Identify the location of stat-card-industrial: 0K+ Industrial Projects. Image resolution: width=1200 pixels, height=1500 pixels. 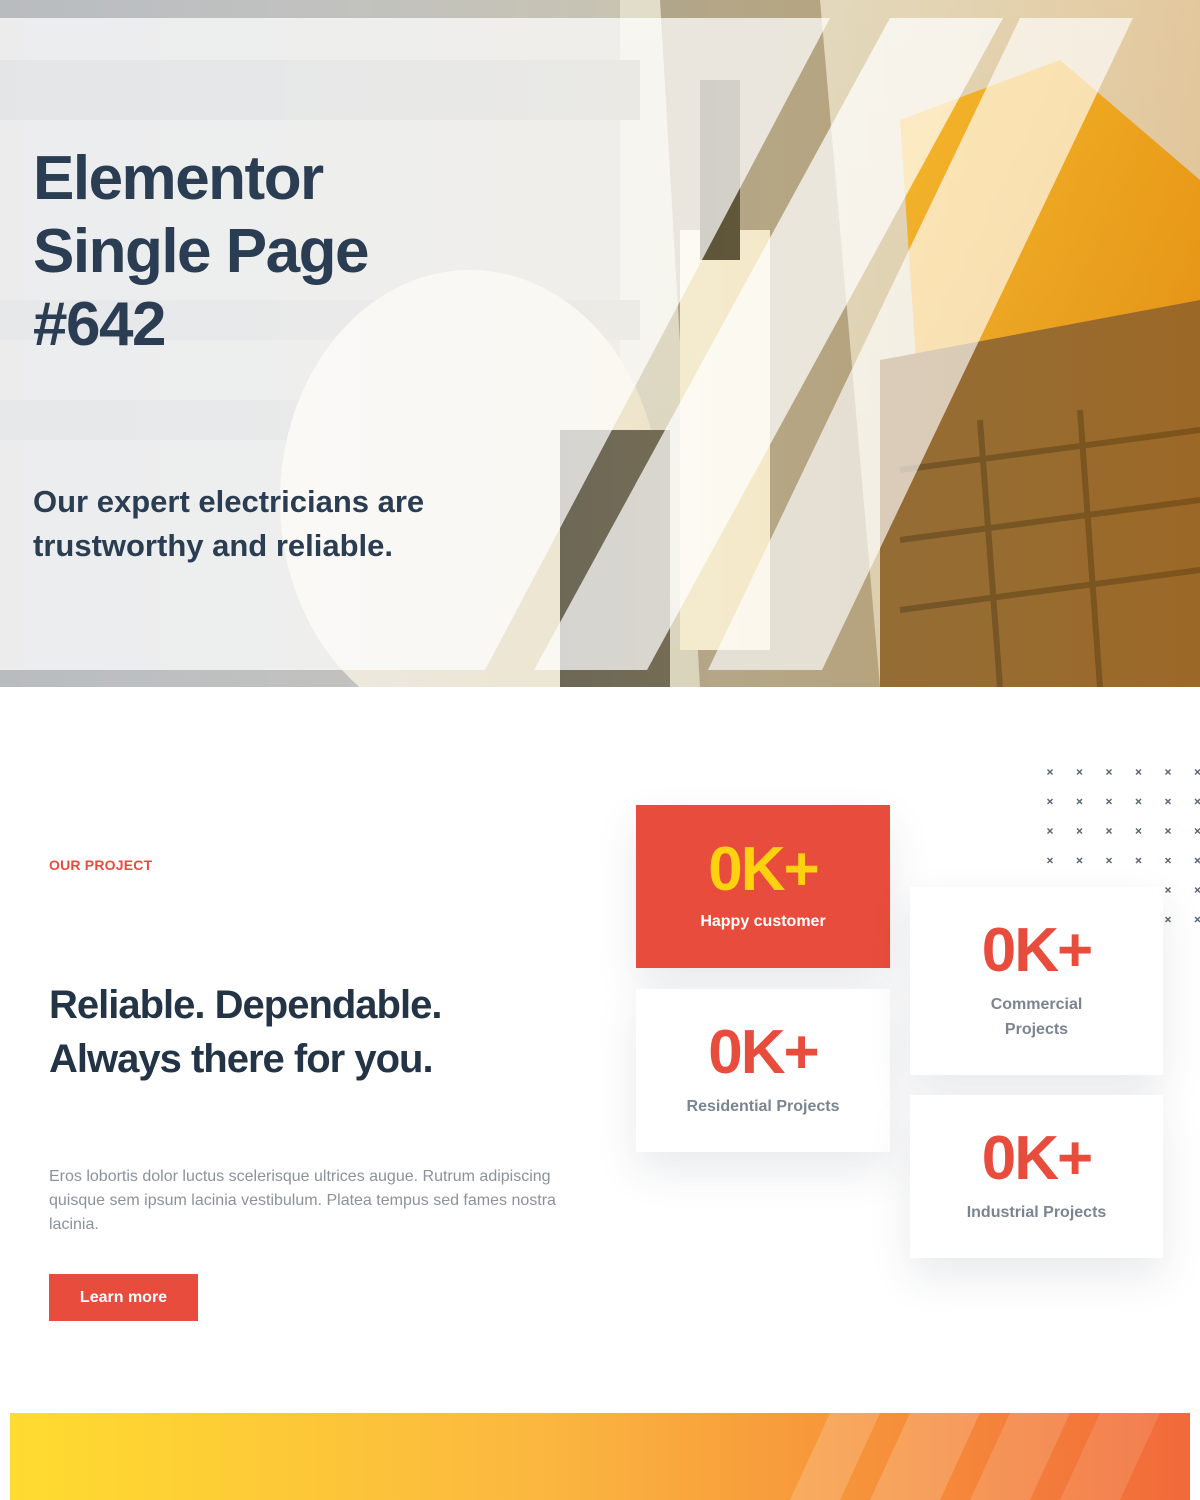
(1036, 1176).